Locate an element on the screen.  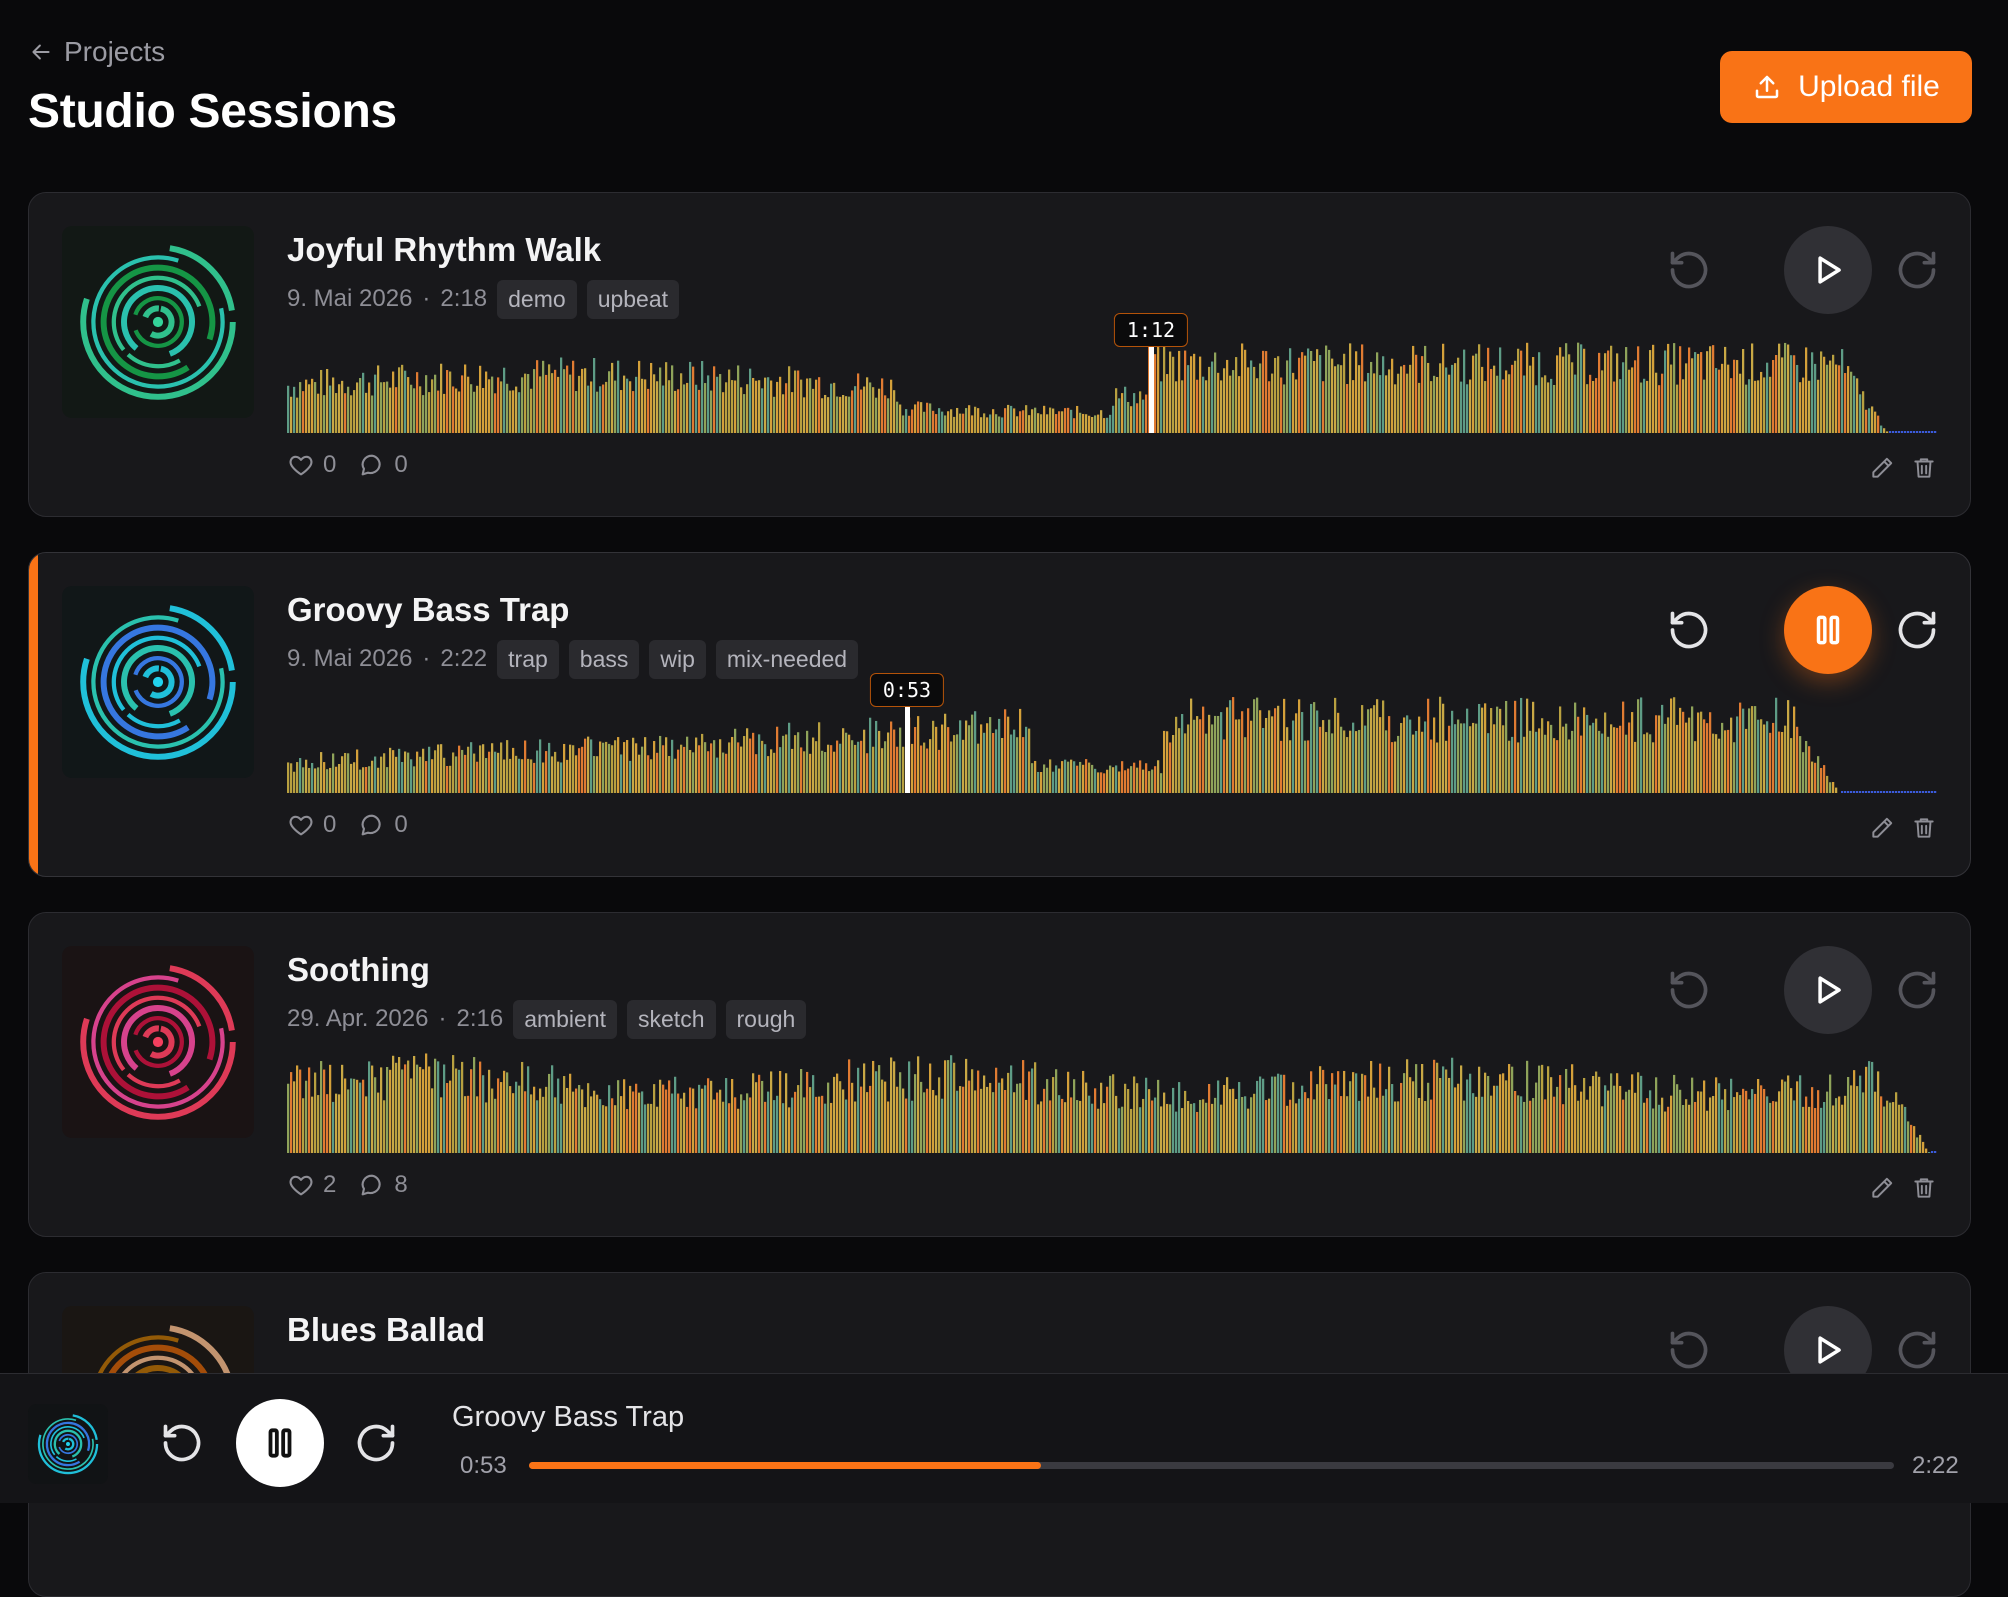
tag: demo is located at coordinates (537, 299).